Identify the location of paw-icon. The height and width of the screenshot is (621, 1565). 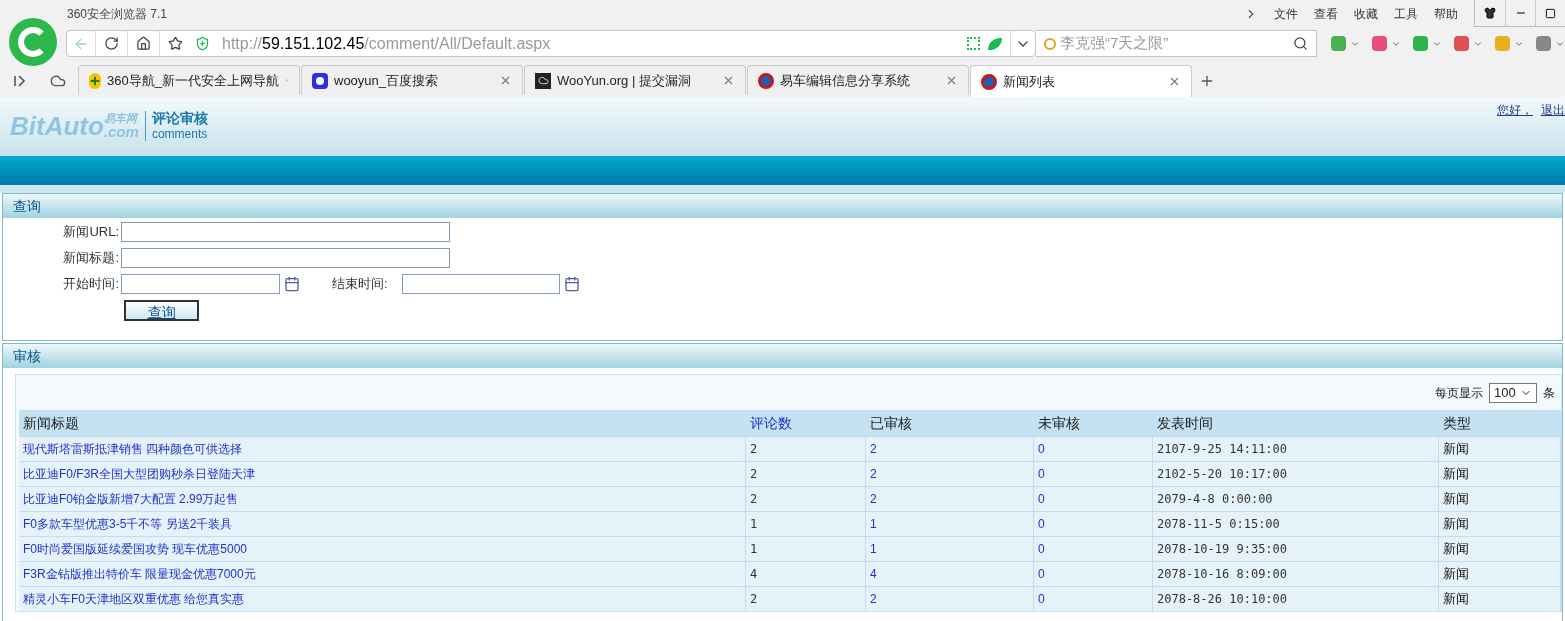
(320, 80).